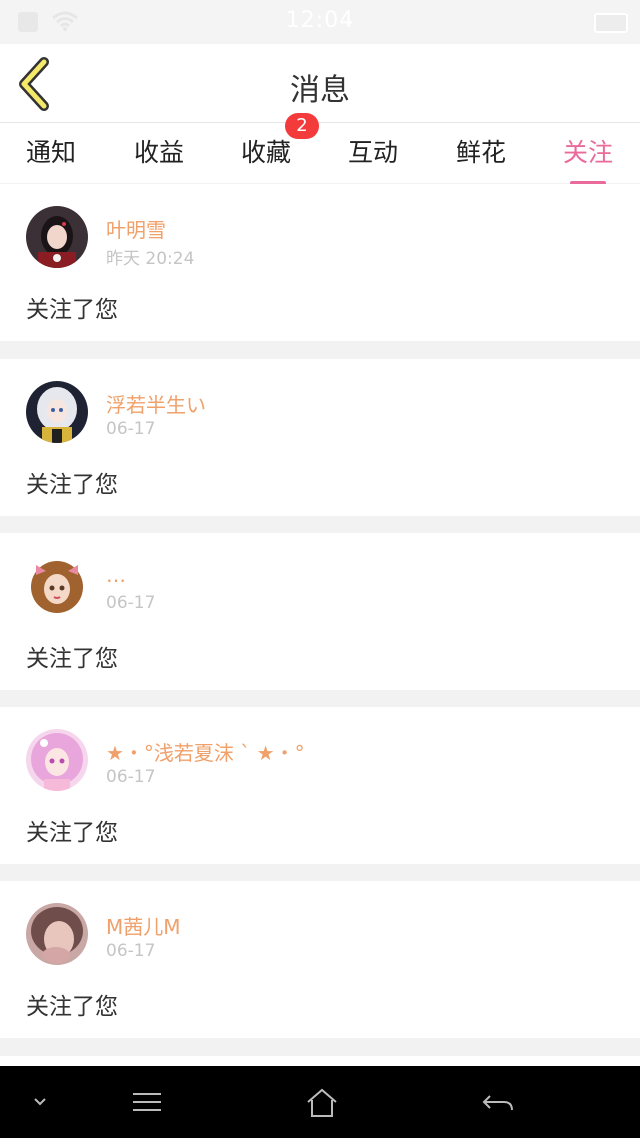  Describe the element at coordinates (481, 157) in the screenshot. I see `tab-flowers: 鲜花` at that location.